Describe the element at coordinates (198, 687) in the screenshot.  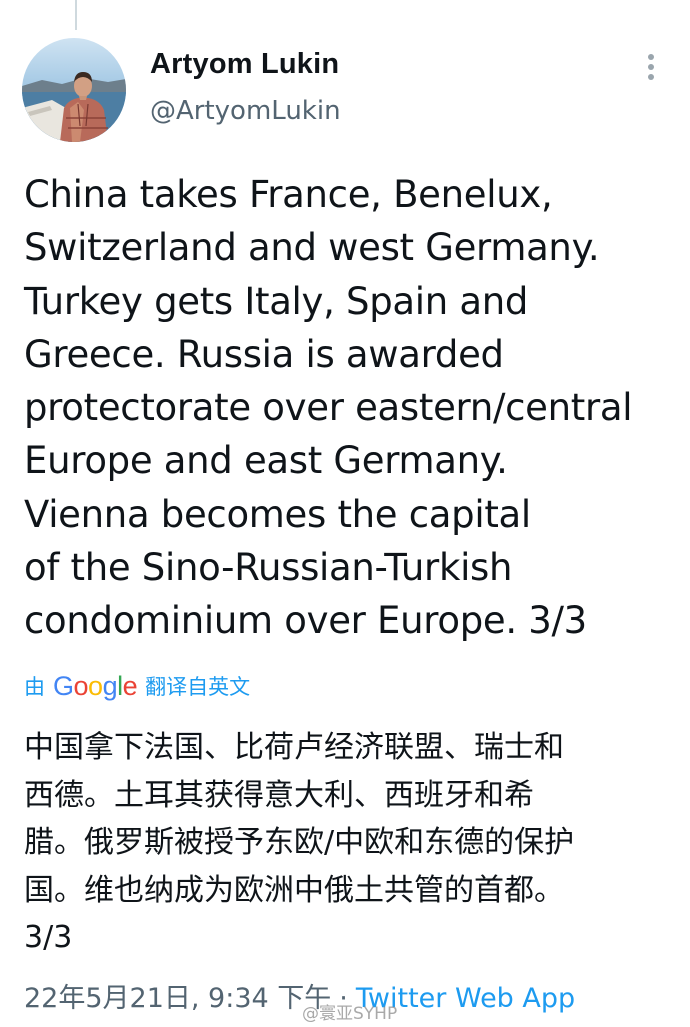
I see `translation-suffix: 翻译自英文` at that location.